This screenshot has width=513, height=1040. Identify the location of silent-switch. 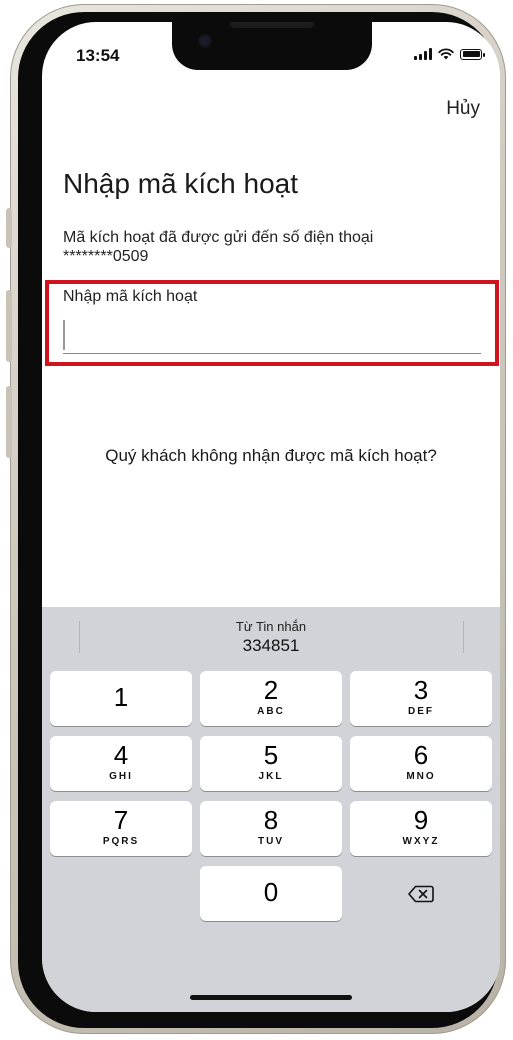
(9, 228).